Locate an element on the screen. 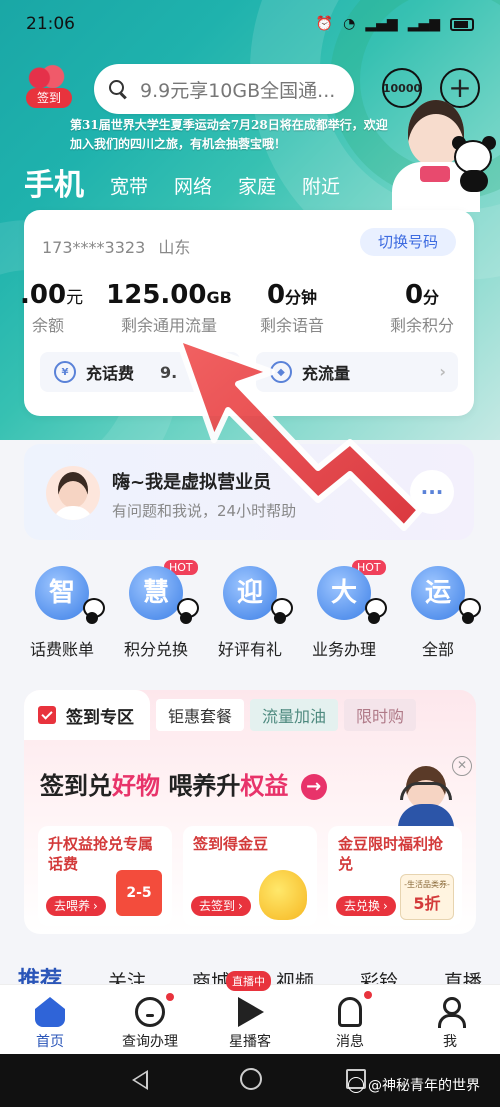 The width and height of the screenshot is (500, 1107). nav-messages: 消息 is located at coordinates (350, 1018).